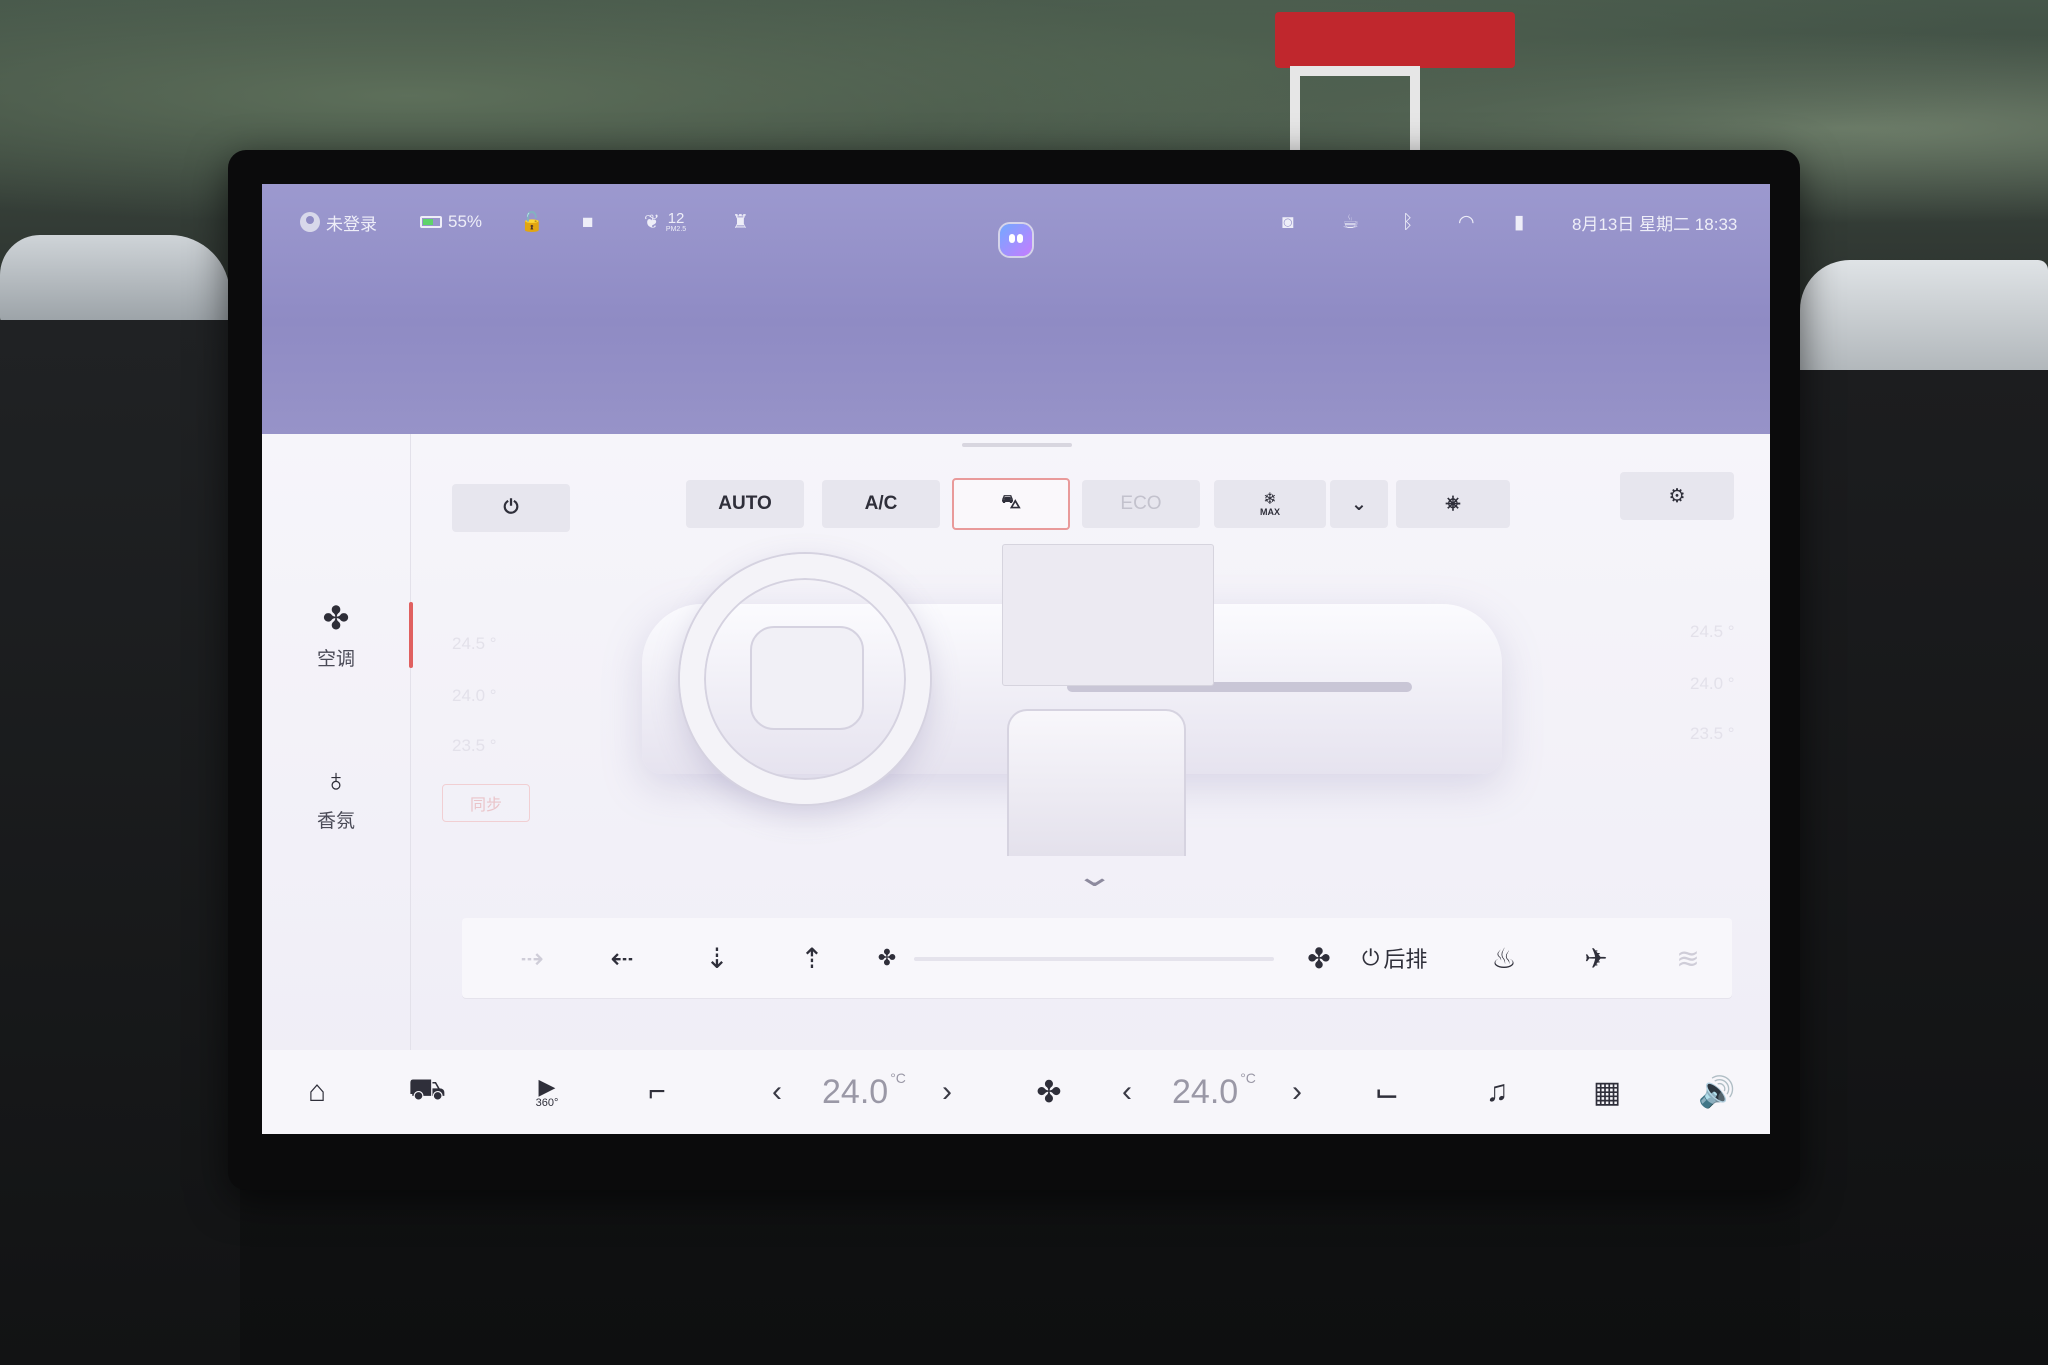 Image resolution: width=2048 pixels, height=1365 pixels. I want to click on camera-360-button: ▶ 360°, so click(547, 1092).